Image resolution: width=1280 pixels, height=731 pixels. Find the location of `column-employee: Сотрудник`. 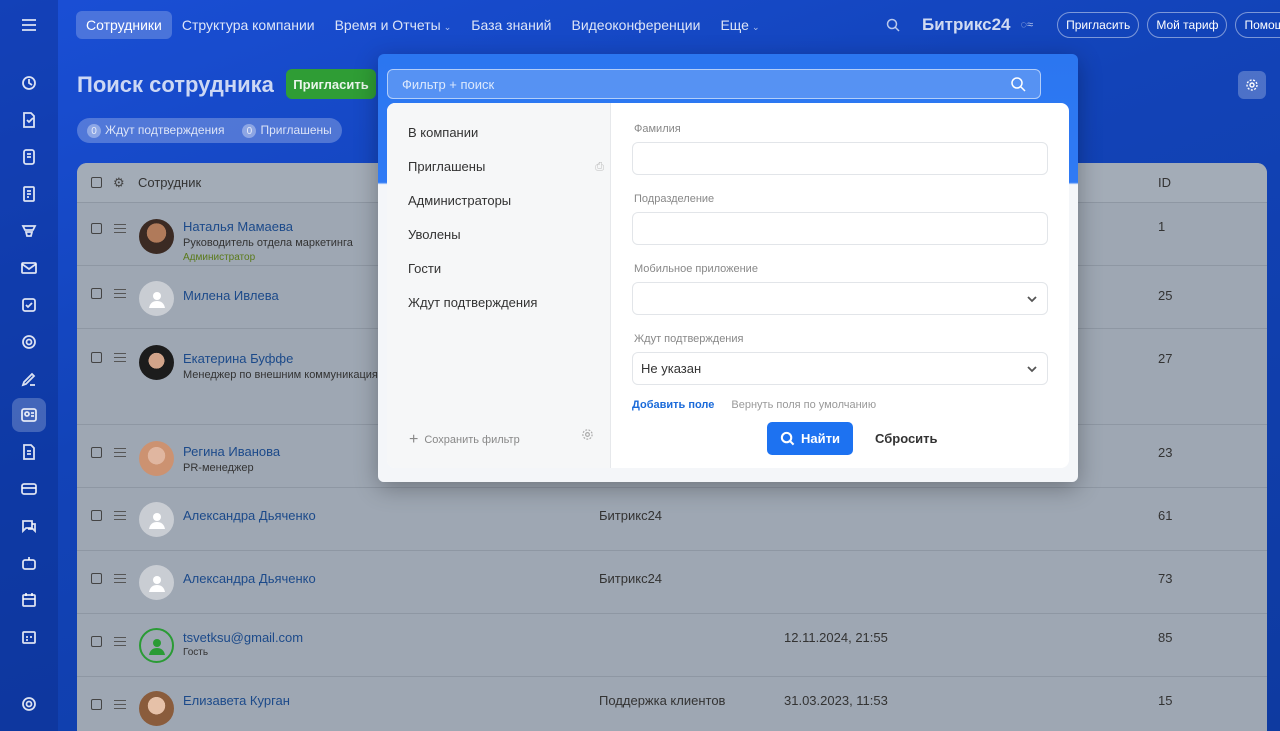

column-employee: Сотрудник is located at coordinates (169, 182).